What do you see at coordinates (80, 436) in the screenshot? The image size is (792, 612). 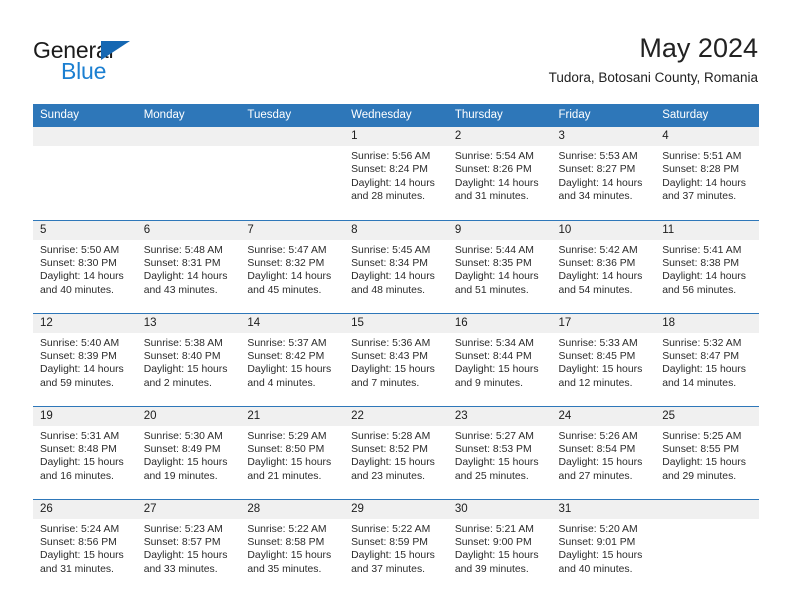 I see `sunrise-line: Sunrise: 5:31 AM` at bounding box center [80, 436].